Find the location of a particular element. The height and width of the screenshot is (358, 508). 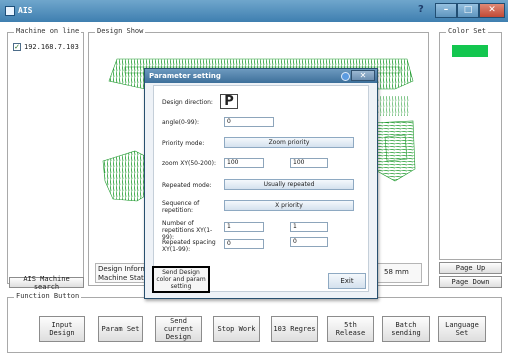

spacing-y-input: 0 is located at coordinates (309, 242).